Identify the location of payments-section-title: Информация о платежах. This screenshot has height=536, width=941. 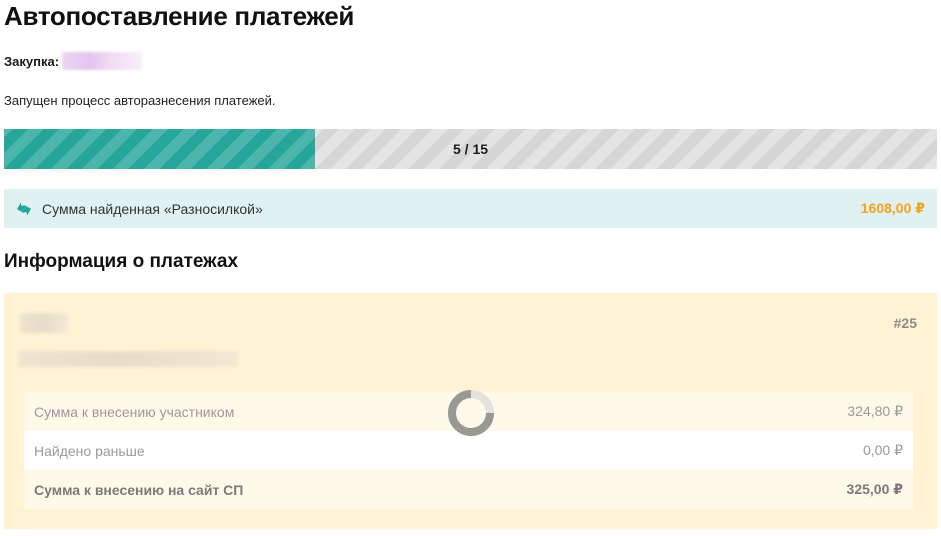
(121, 261).